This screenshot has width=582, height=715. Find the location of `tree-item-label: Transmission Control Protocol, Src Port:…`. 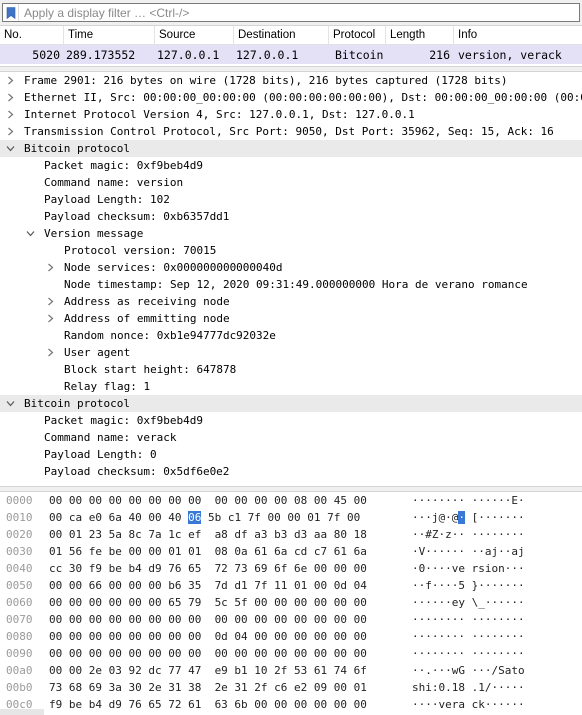

tree-item-label: Transmission Control Protocol, Src Port:… is located at coordinates (289, 131).